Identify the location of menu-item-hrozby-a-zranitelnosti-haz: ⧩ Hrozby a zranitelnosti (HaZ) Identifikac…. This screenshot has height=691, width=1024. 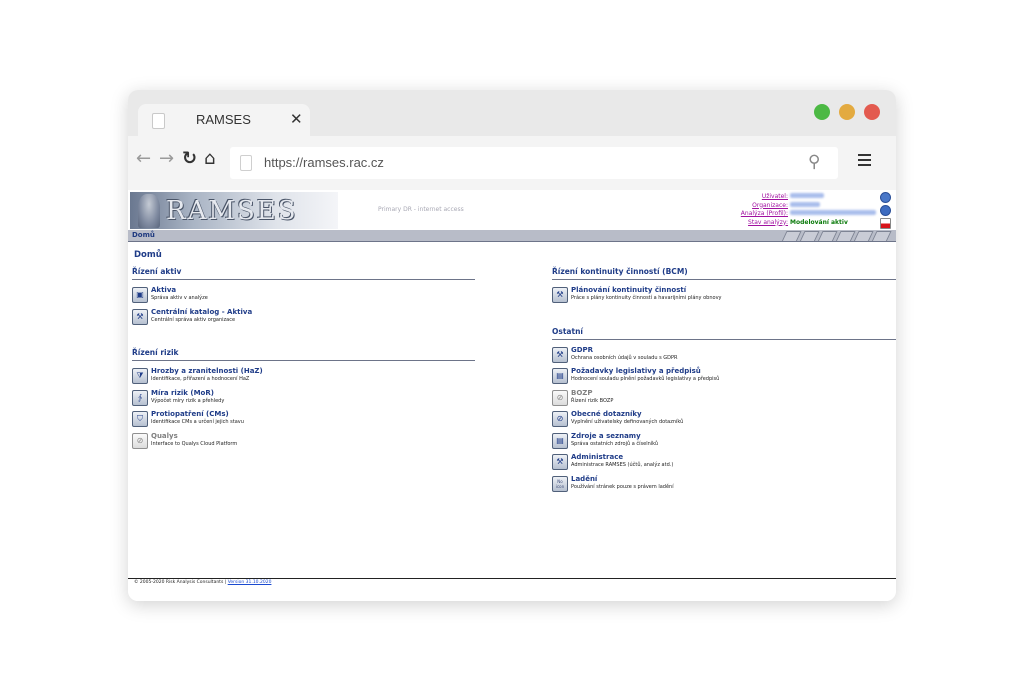
(297, 377).